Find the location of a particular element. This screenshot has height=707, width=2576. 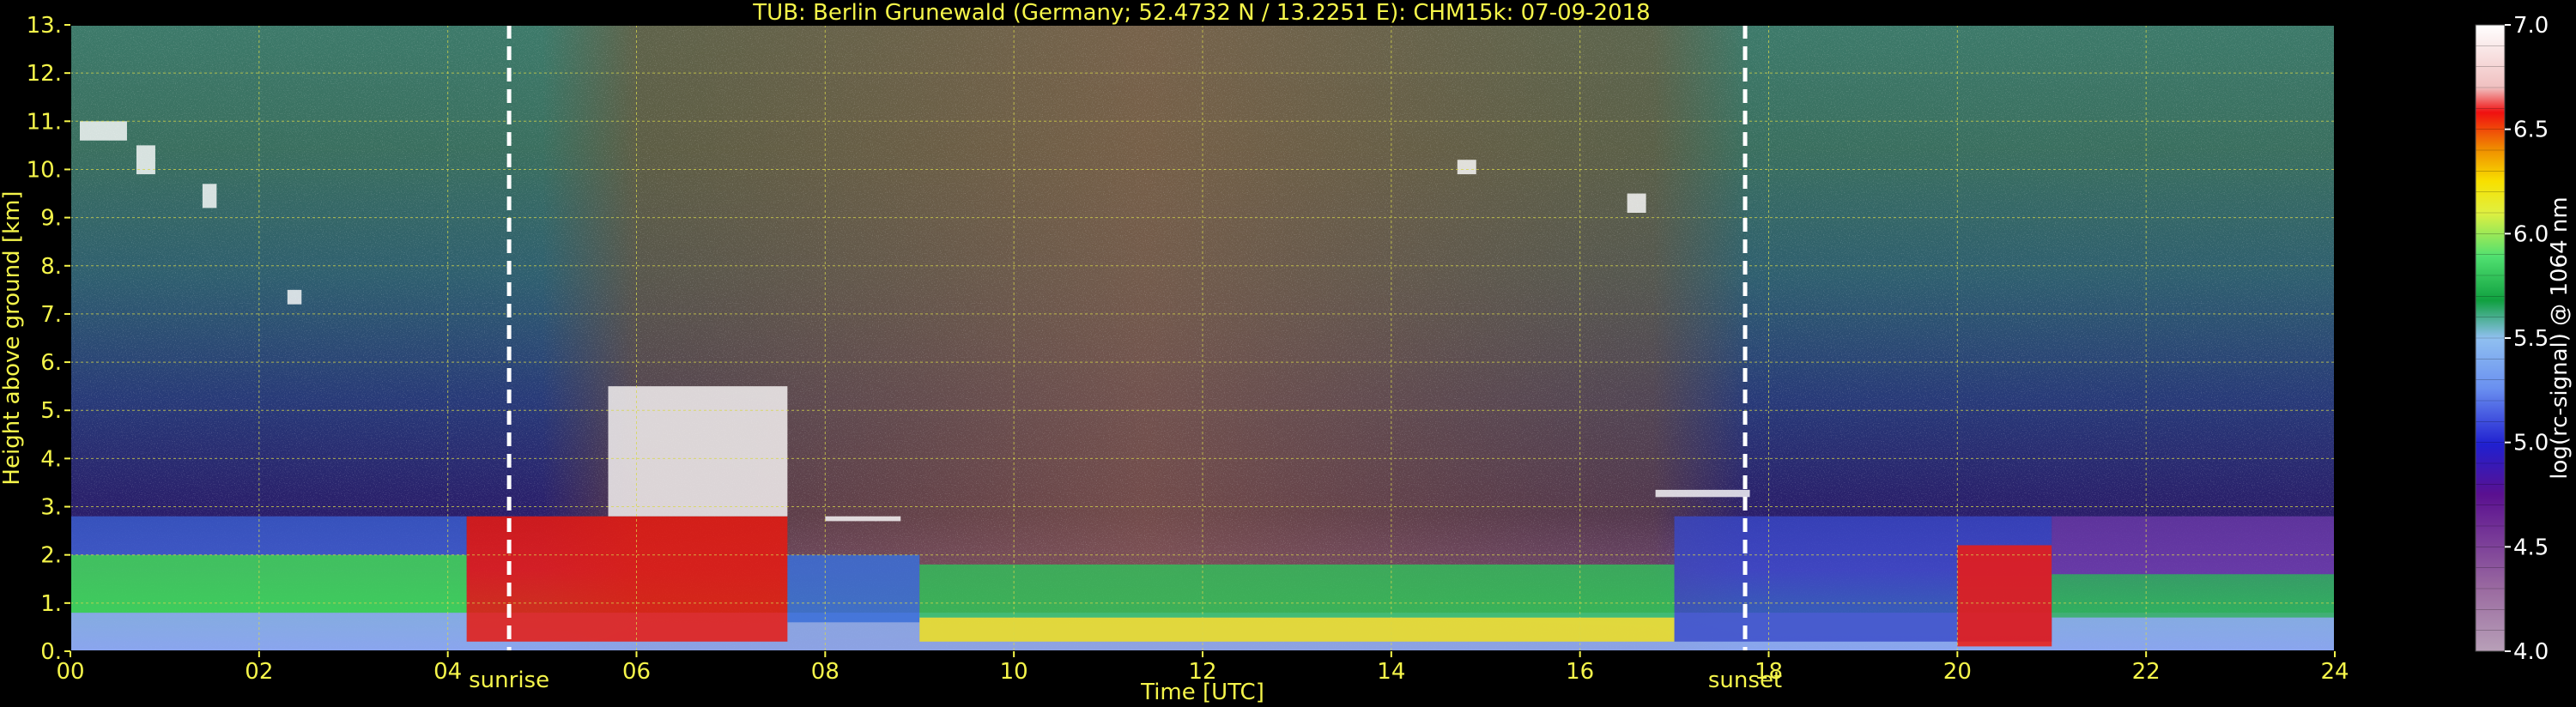

y-tick-label: 1. is located at coordinates (51, 604).